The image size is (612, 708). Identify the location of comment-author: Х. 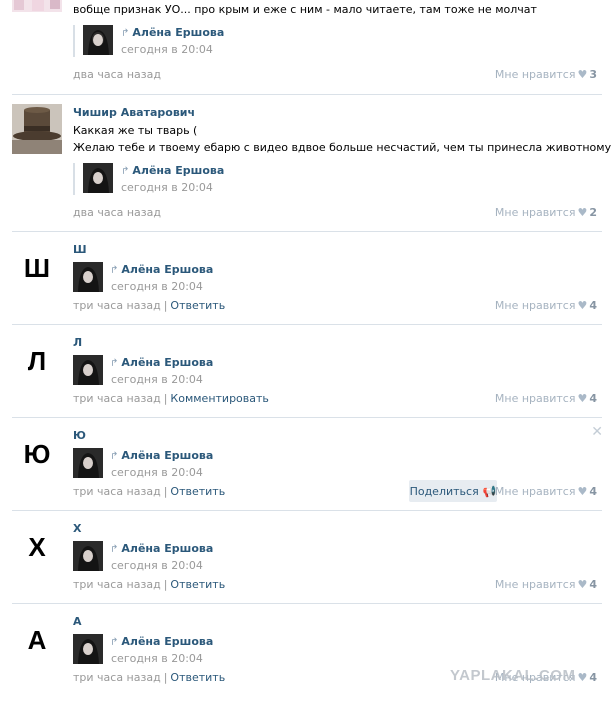
(77, 528).